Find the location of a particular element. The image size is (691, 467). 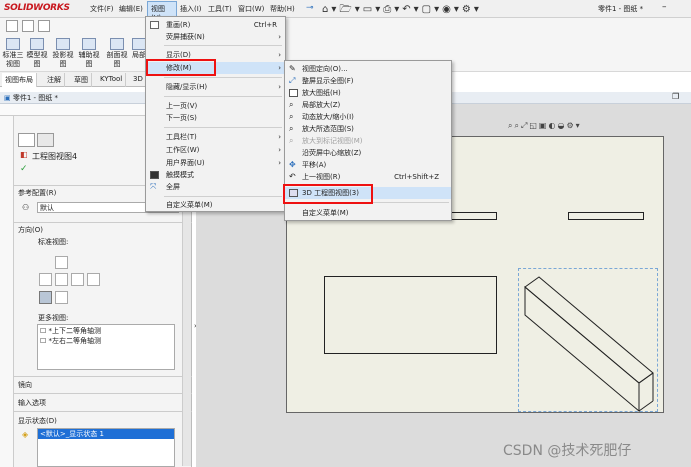

more-view-item: ☐ *左右二等角轴测 is located at coordinates (70, 341).